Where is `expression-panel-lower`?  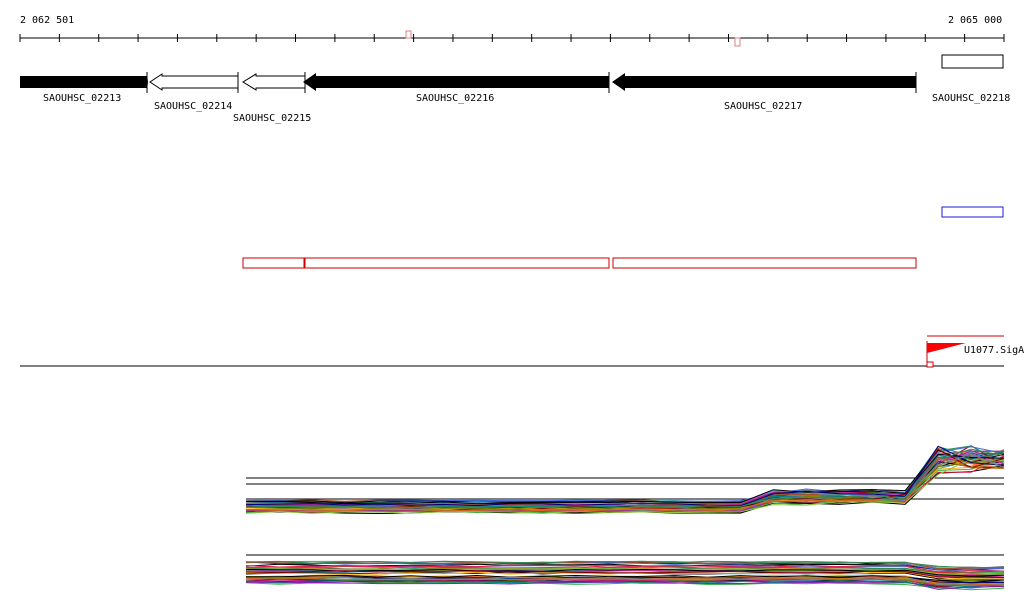
expression-panel-lower is located at coordinates (625, 572).